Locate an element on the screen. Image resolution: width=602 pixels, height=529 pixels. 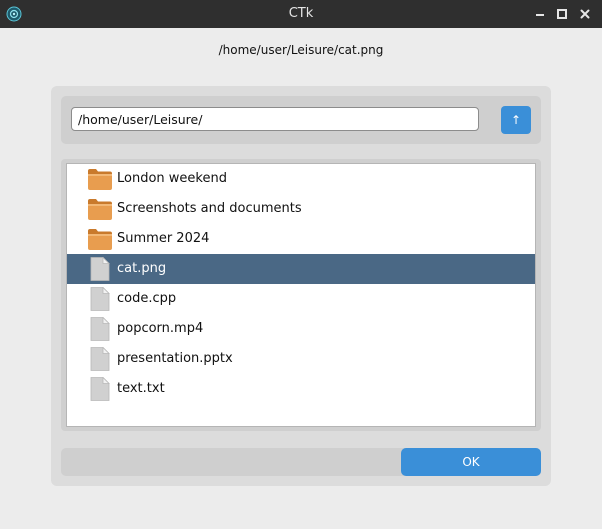
up-button: ↑ is located at coordinates (516, 120).